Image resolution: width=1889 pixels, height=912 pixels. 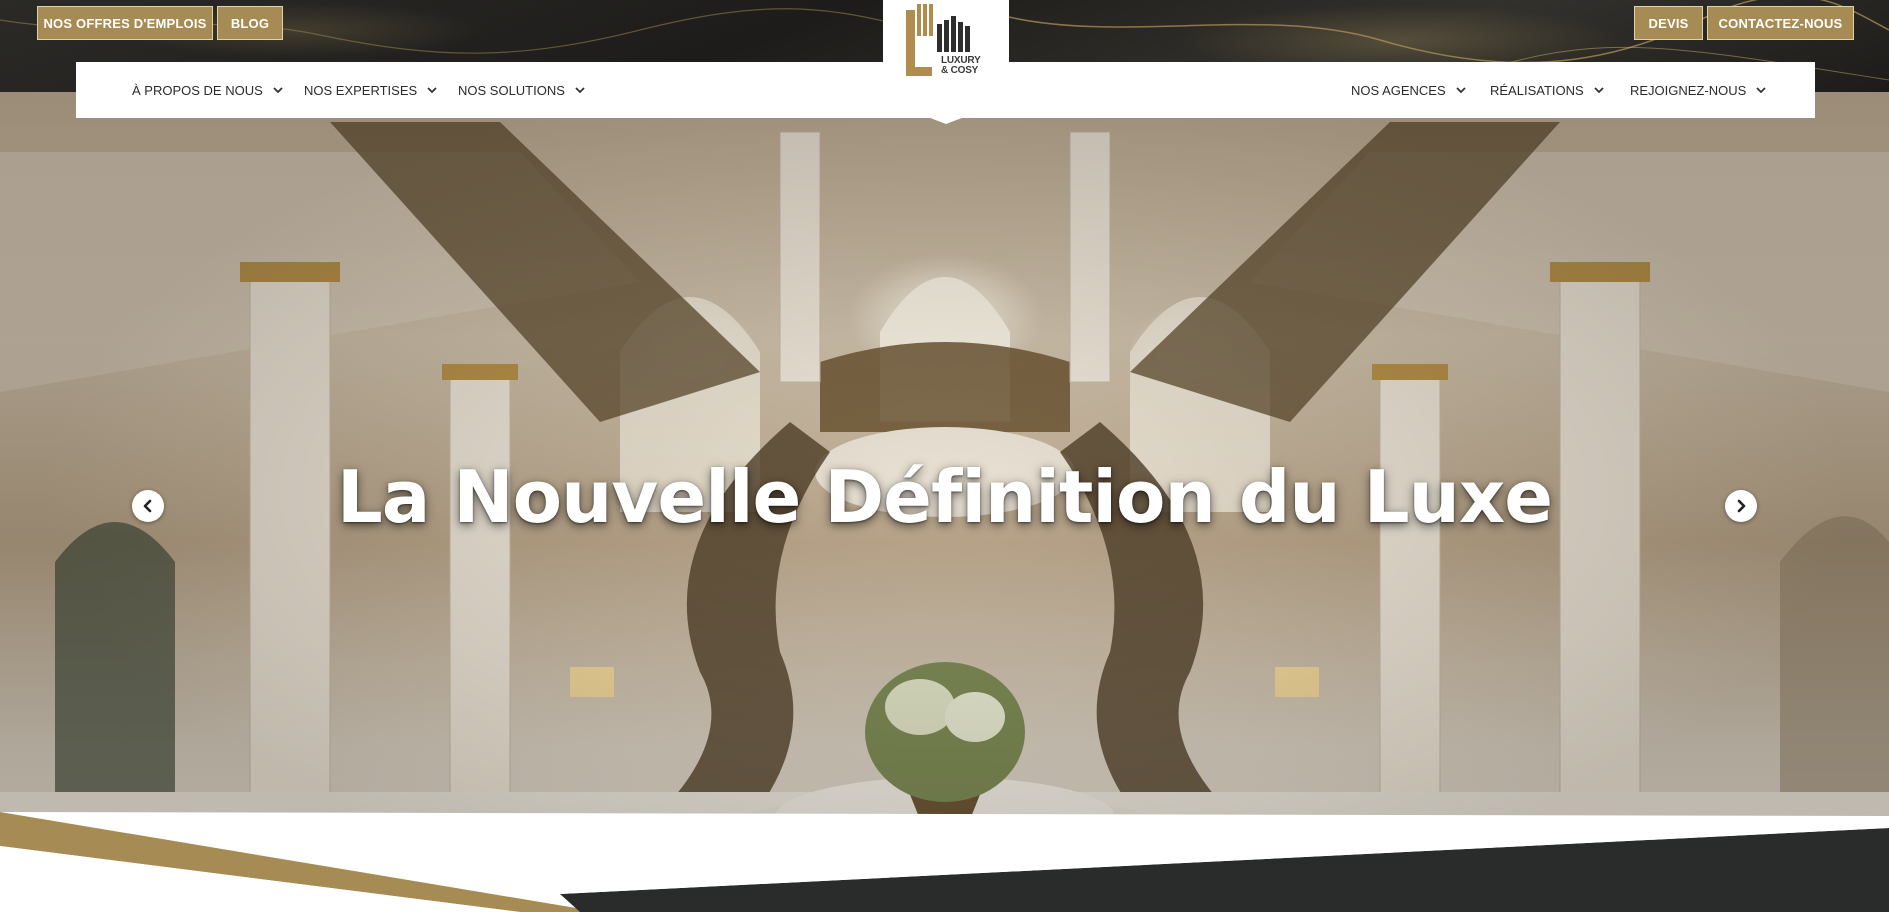 I want to click on contact-button: CONTACTEZ-NOUS, so click(x=1780, y=23).